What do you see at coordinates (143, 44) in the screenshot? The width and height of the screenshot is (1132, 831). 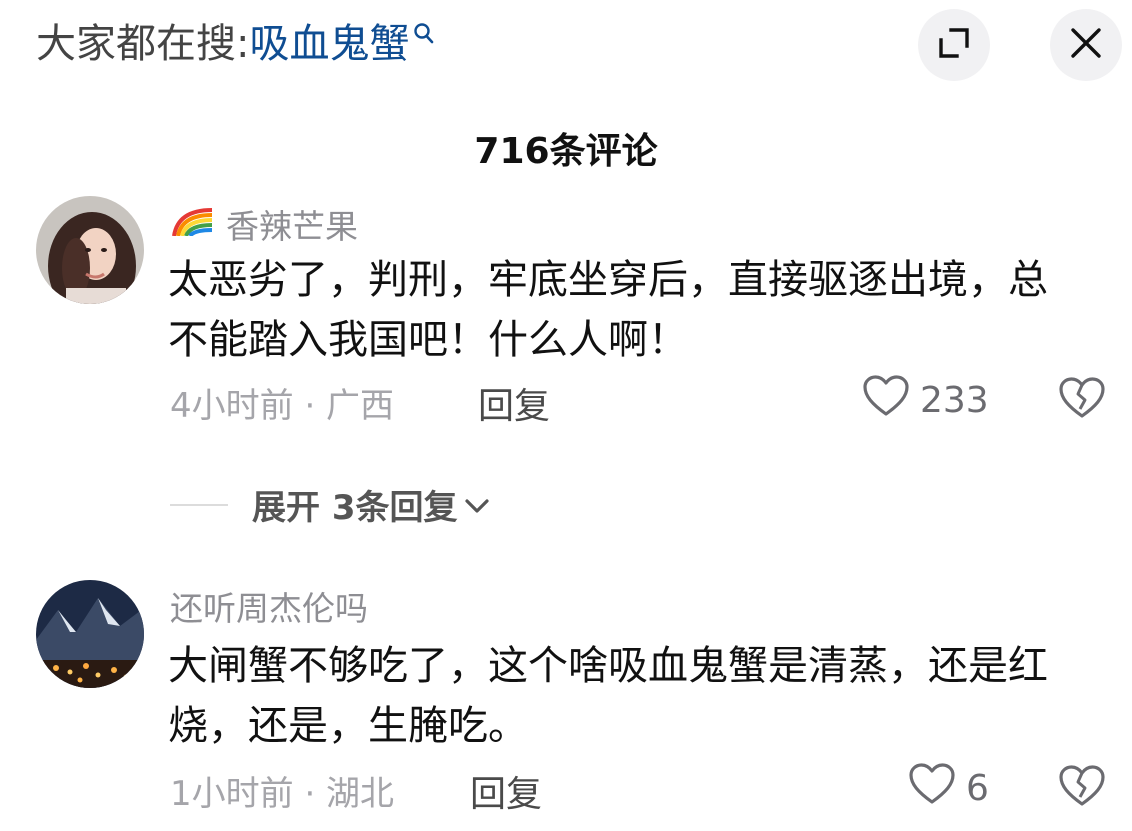 I see `search-suggestion-prefix: 大家都在搜:` at bounding box center [143, 44].